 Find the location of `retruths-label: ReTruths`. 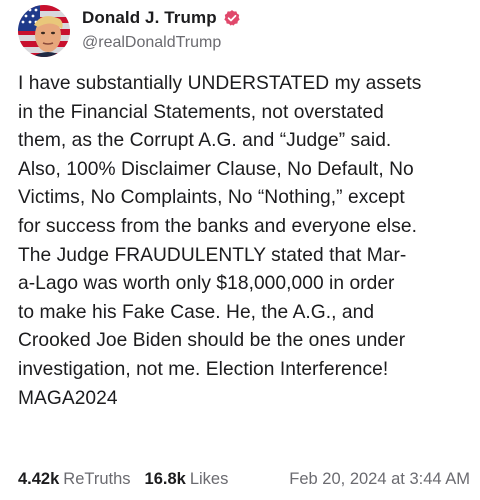

retruths-label: ReTruths is located at coordinates (97, 478).